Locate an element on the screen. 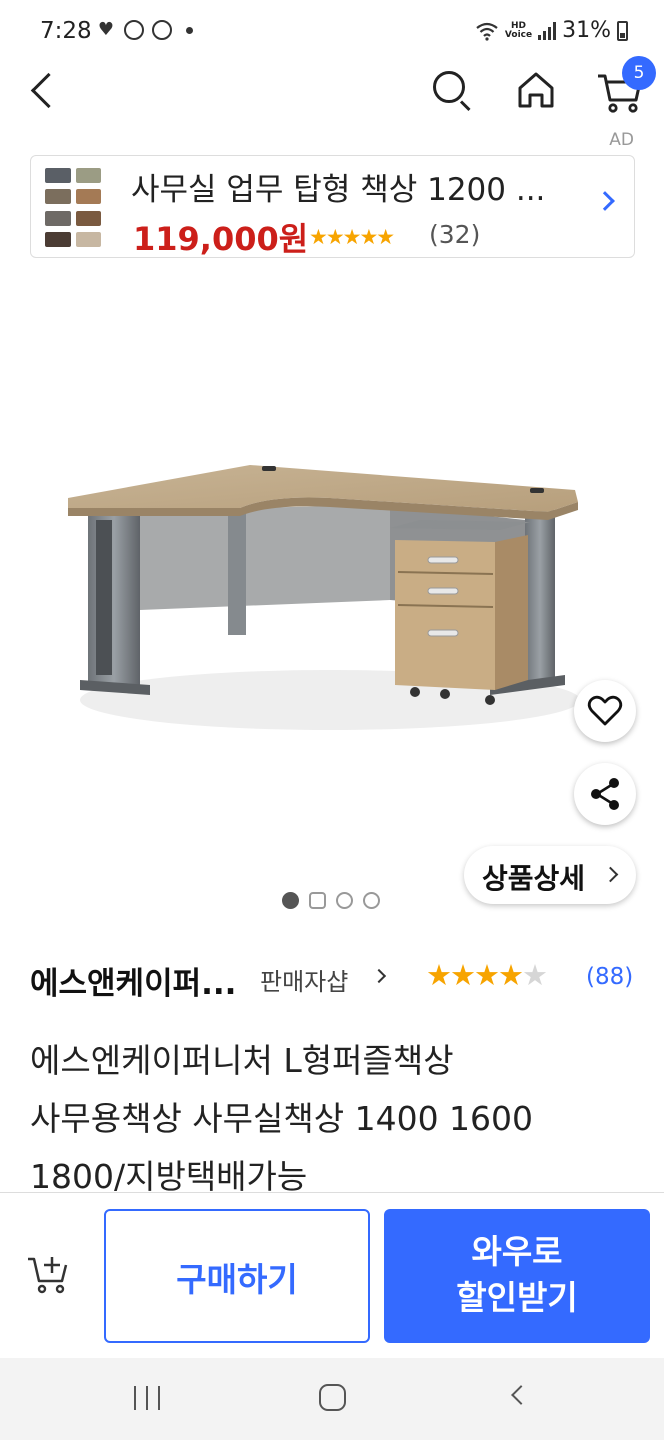 The image size is (664, 1440). status-bar: 7:28 ♥ HD Voice 31% is located at coordinates (332, 32).